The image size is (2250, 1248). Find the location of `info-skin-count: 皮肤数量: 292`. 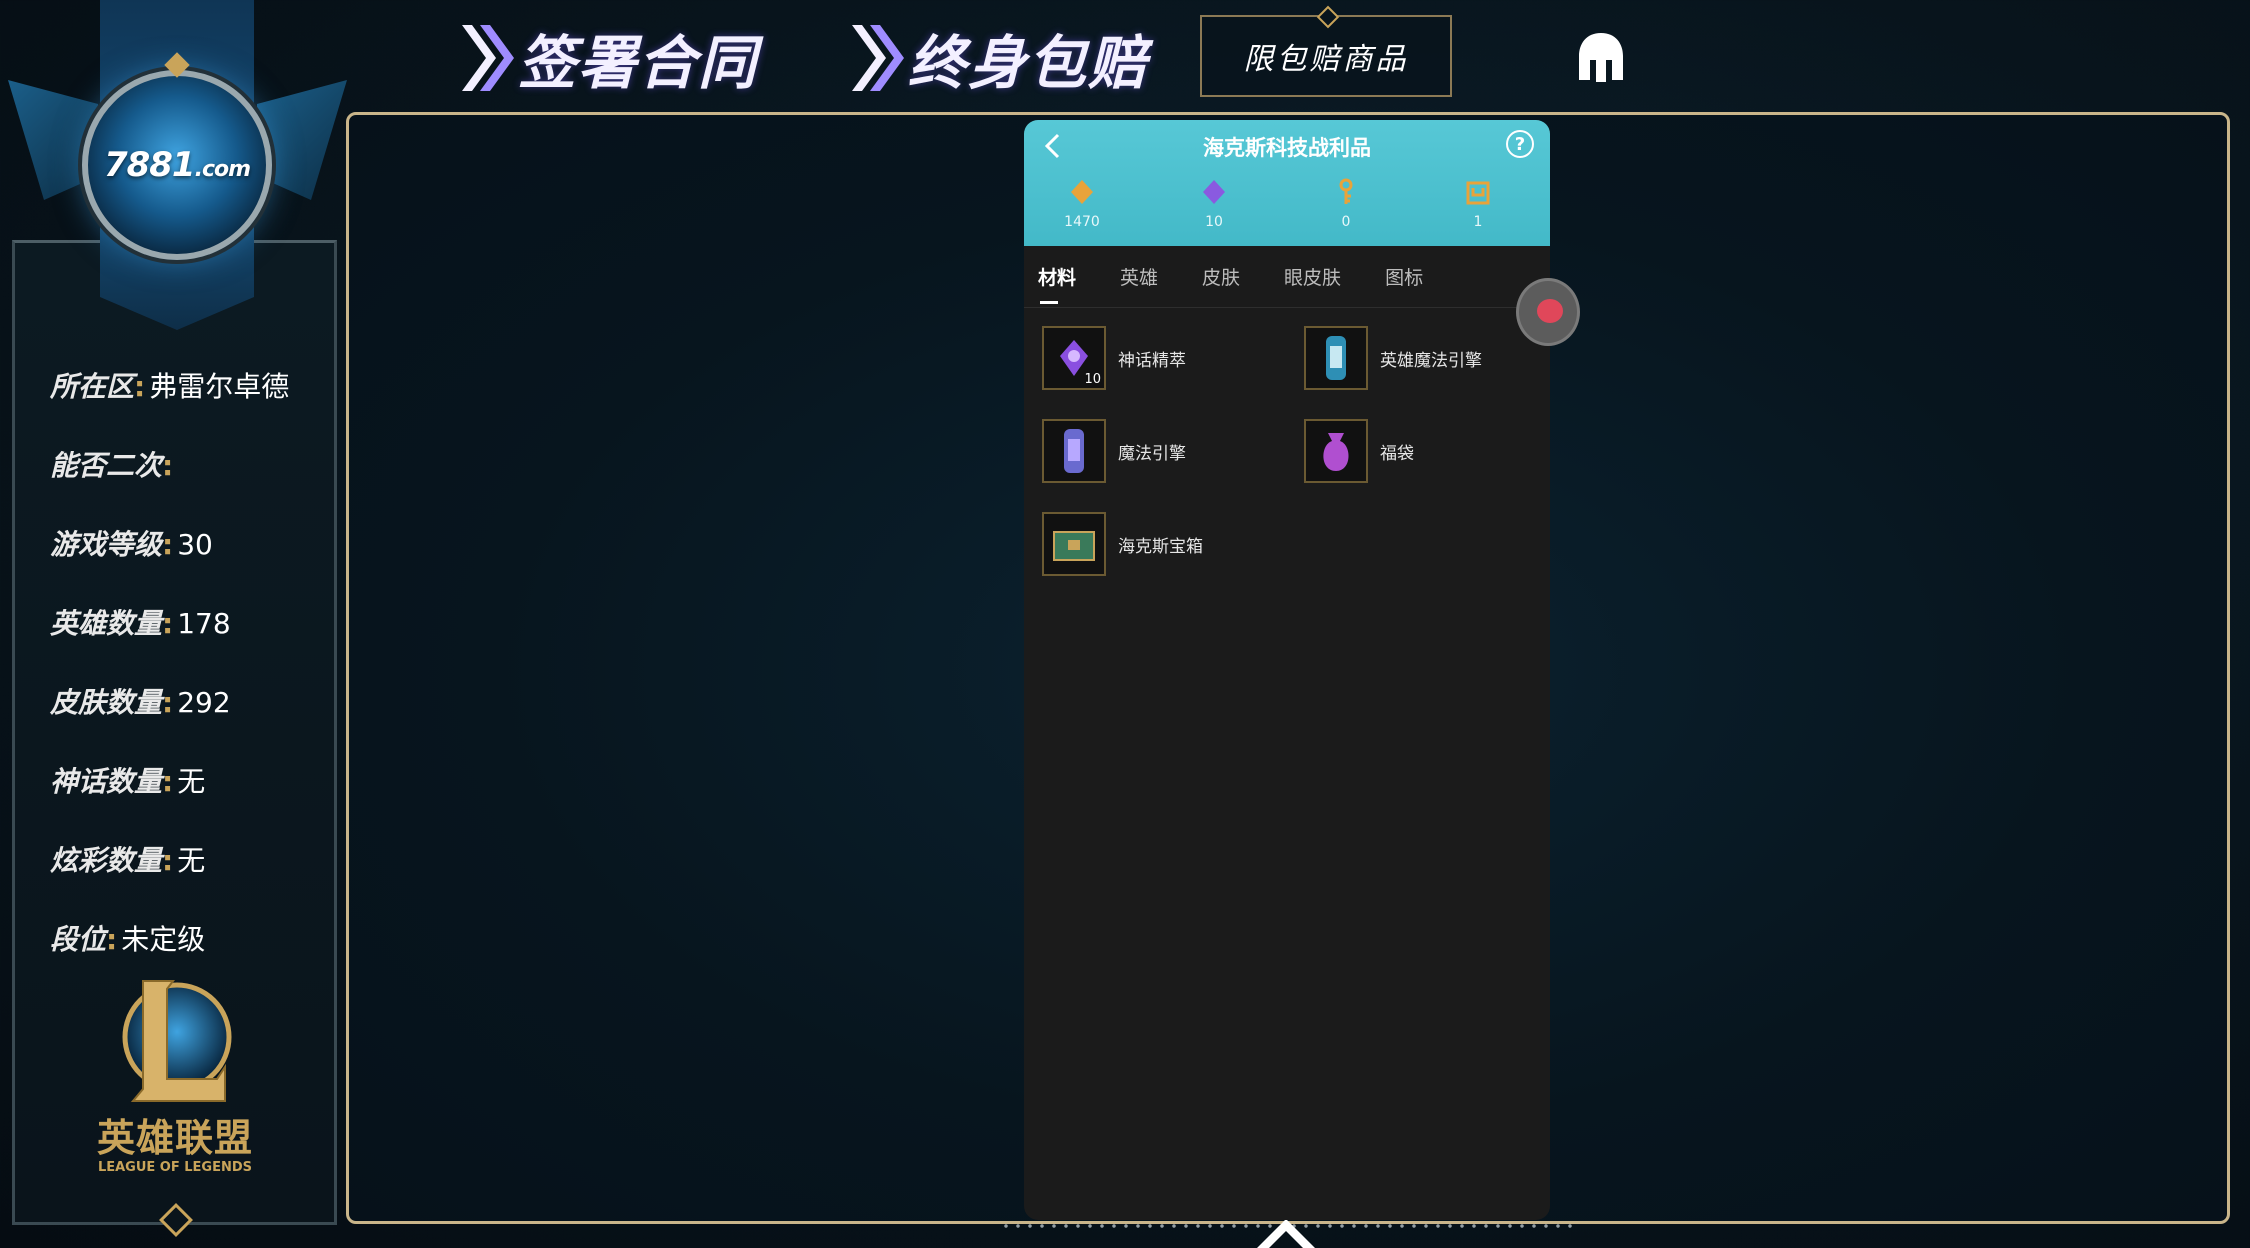

info-skin-count: 皮肤数量: 292 is located at coordinates (140, 702).